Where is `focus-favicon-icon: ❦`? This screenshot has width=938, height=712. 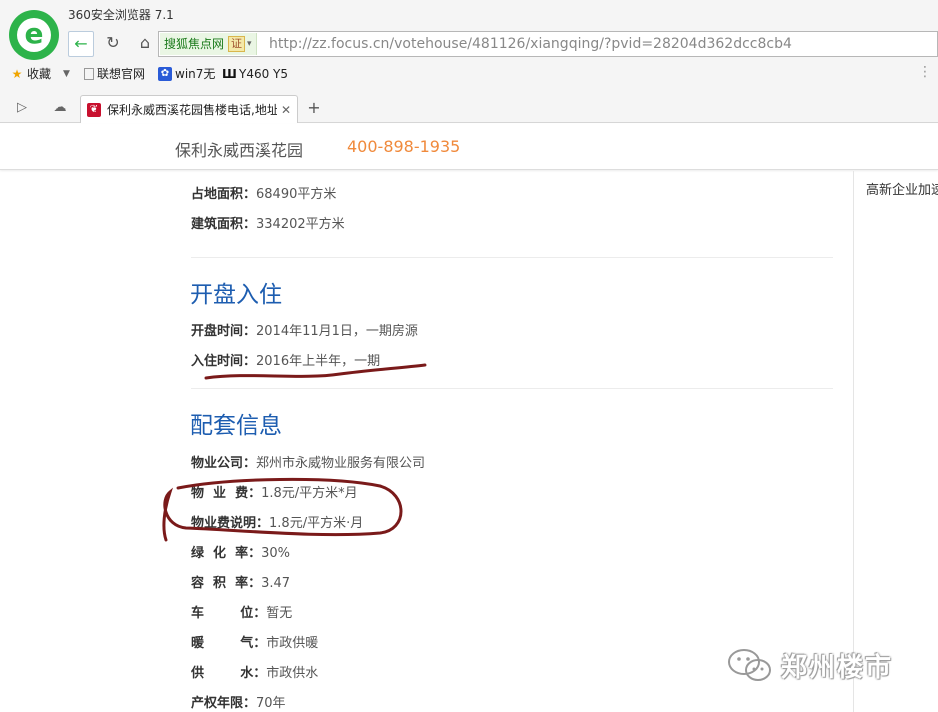
focus-favicon-icon: ❦ is located at coordinates (94, 109).